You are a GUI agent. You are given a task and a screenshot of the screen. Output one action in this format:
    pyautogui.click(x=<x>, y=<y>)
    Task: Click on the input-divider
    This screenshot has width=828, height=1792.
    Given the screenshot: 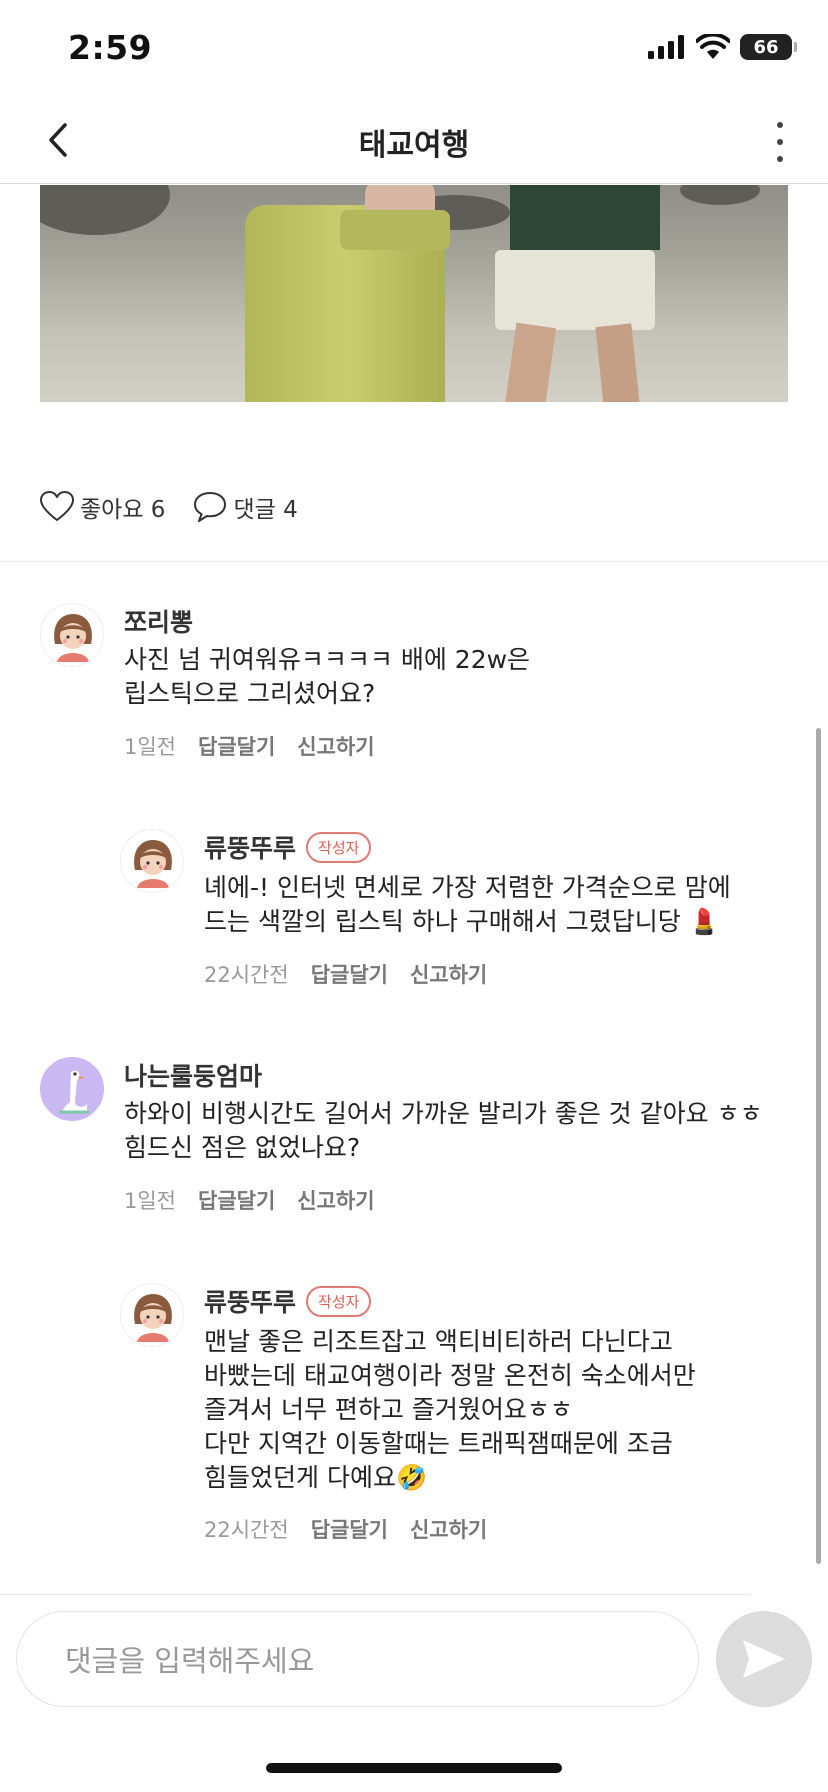 What is the action you would take?
    pyautogui.click(x=375, y=1594)
    